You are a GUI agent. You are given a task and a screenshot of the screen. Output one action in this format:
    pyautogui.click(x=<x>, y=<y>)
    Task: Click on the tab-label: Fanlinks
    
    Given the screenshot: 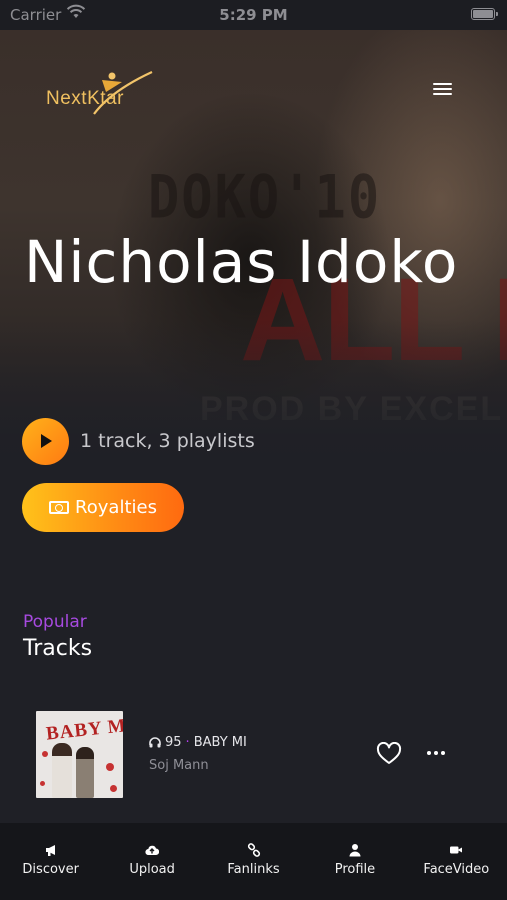 What is the action you would take?
    pyautogui.click(x=253, y=869)
    